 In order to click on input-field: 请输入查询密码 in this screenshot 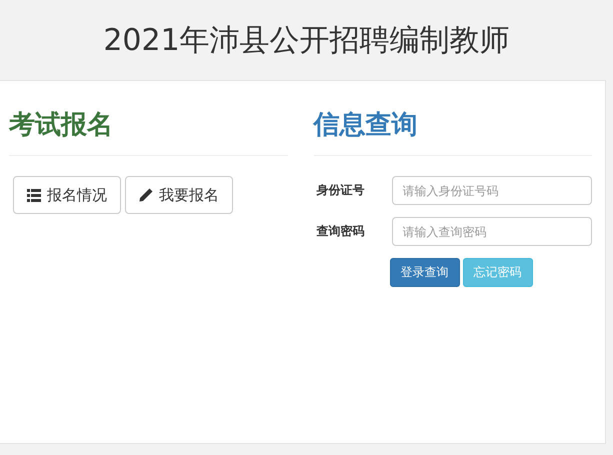, I will do `click(492, 231)`.